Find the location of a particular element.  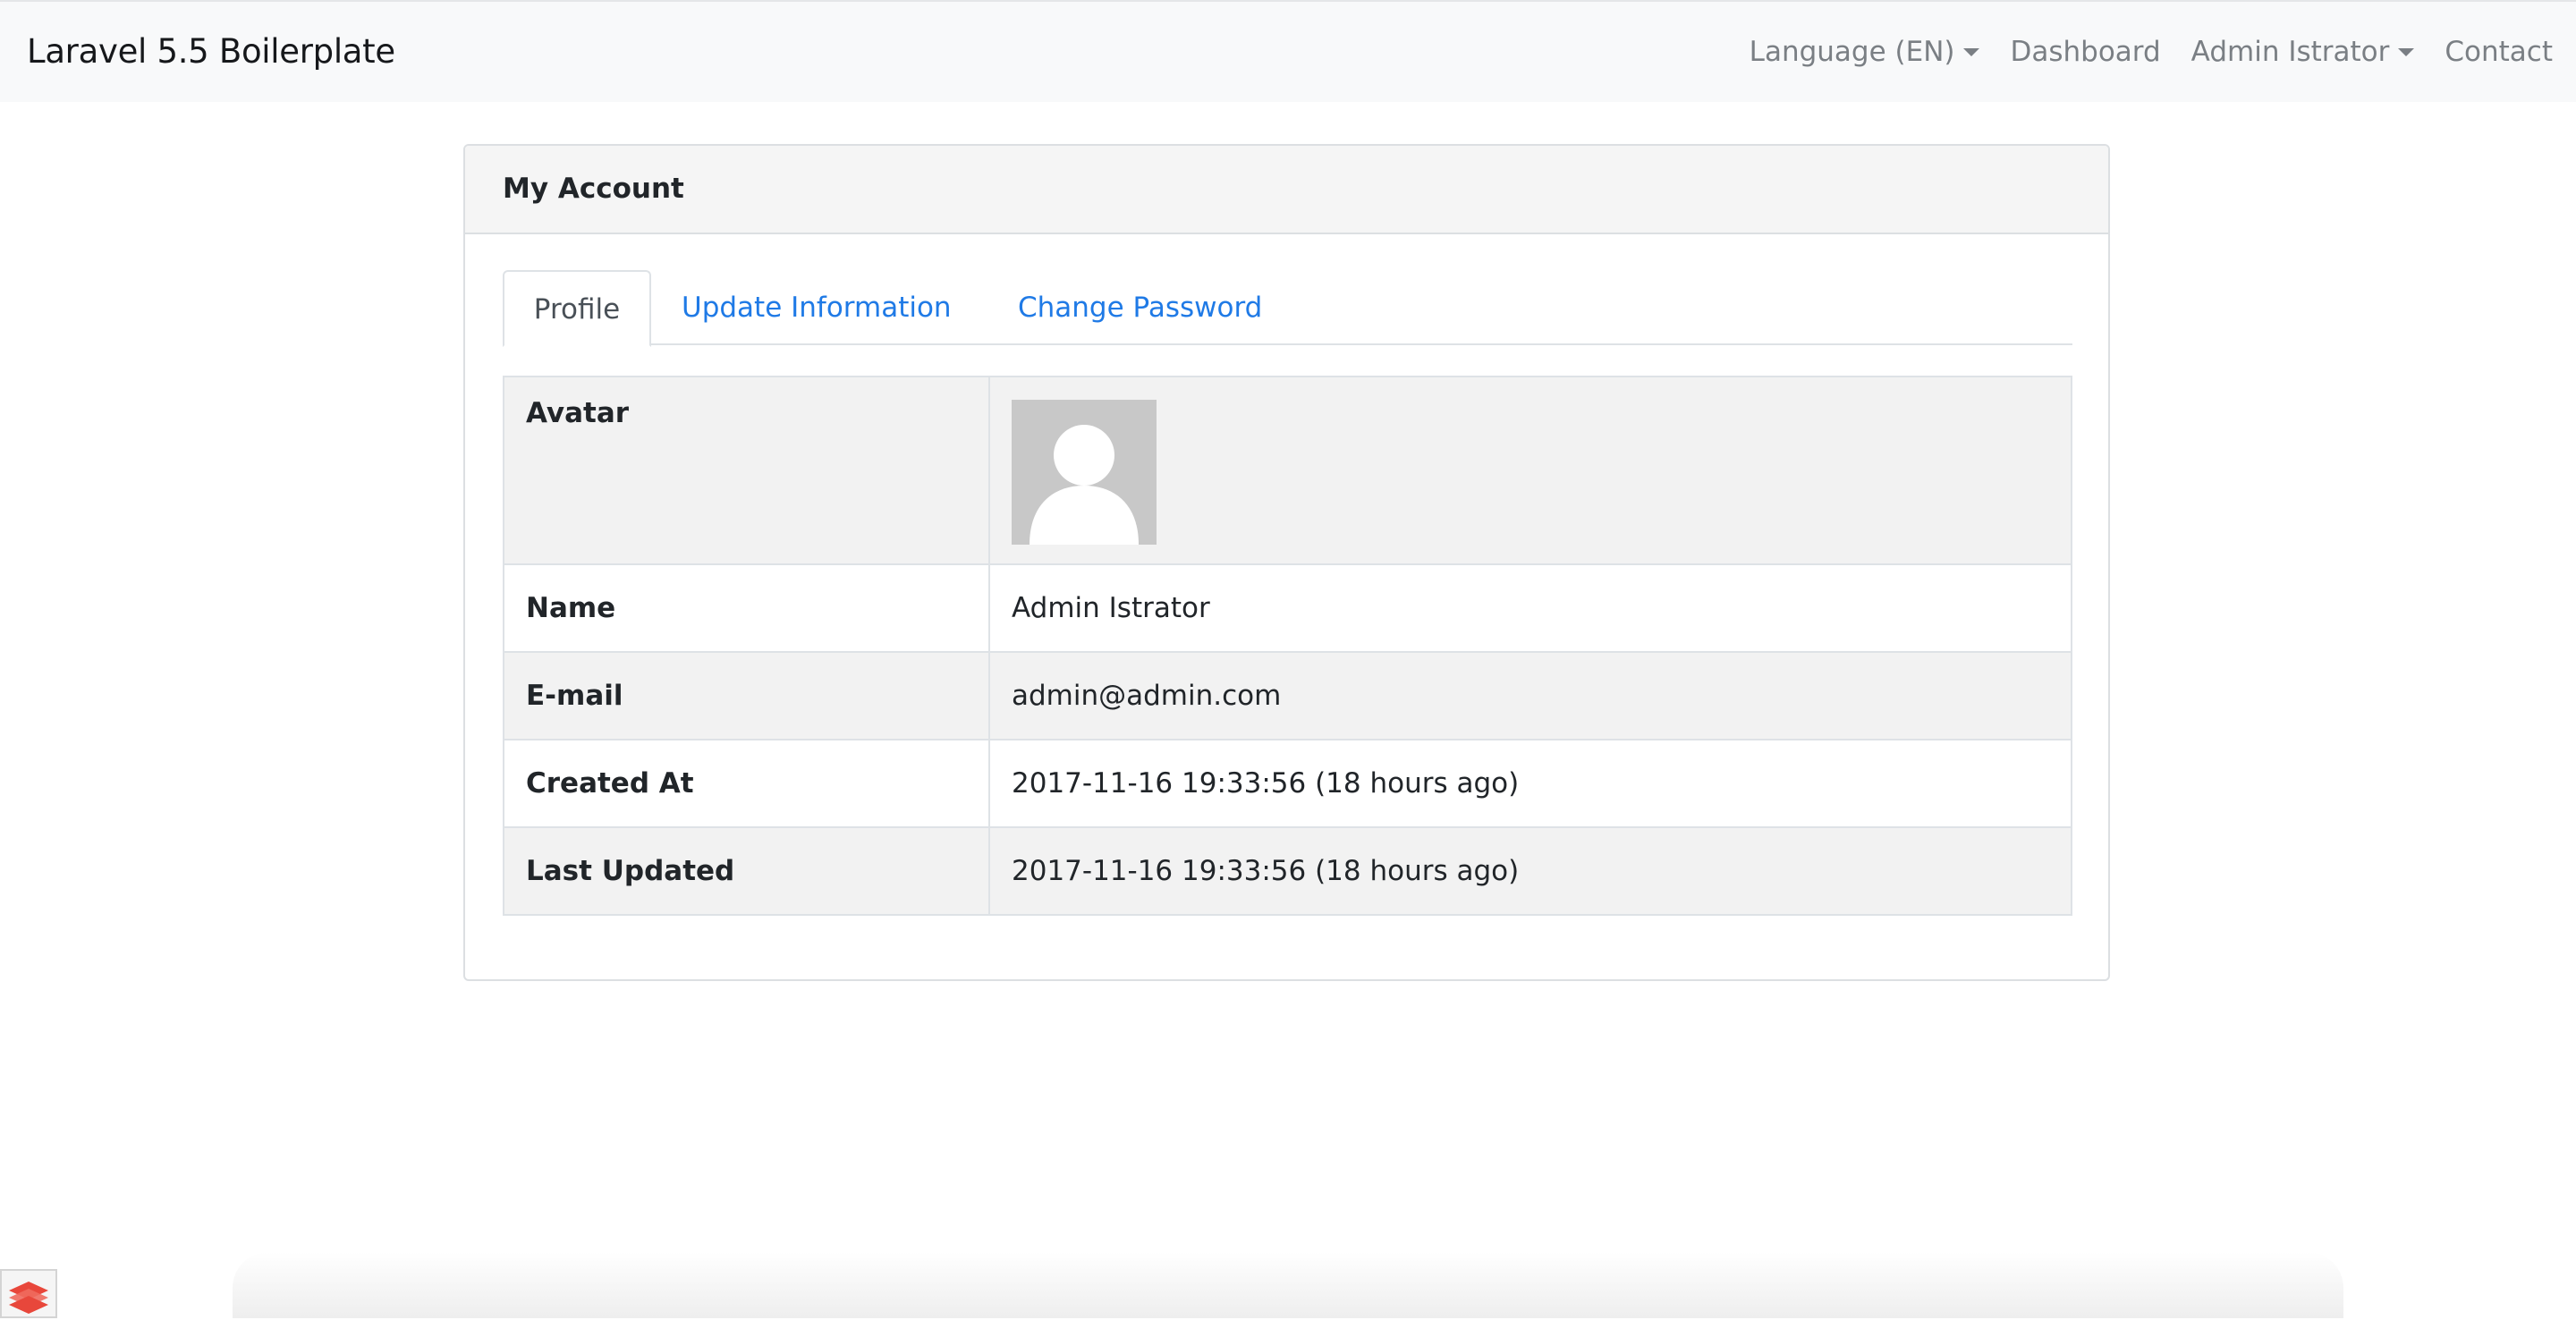

avatar-cell is located at coordinates (1530, 470).